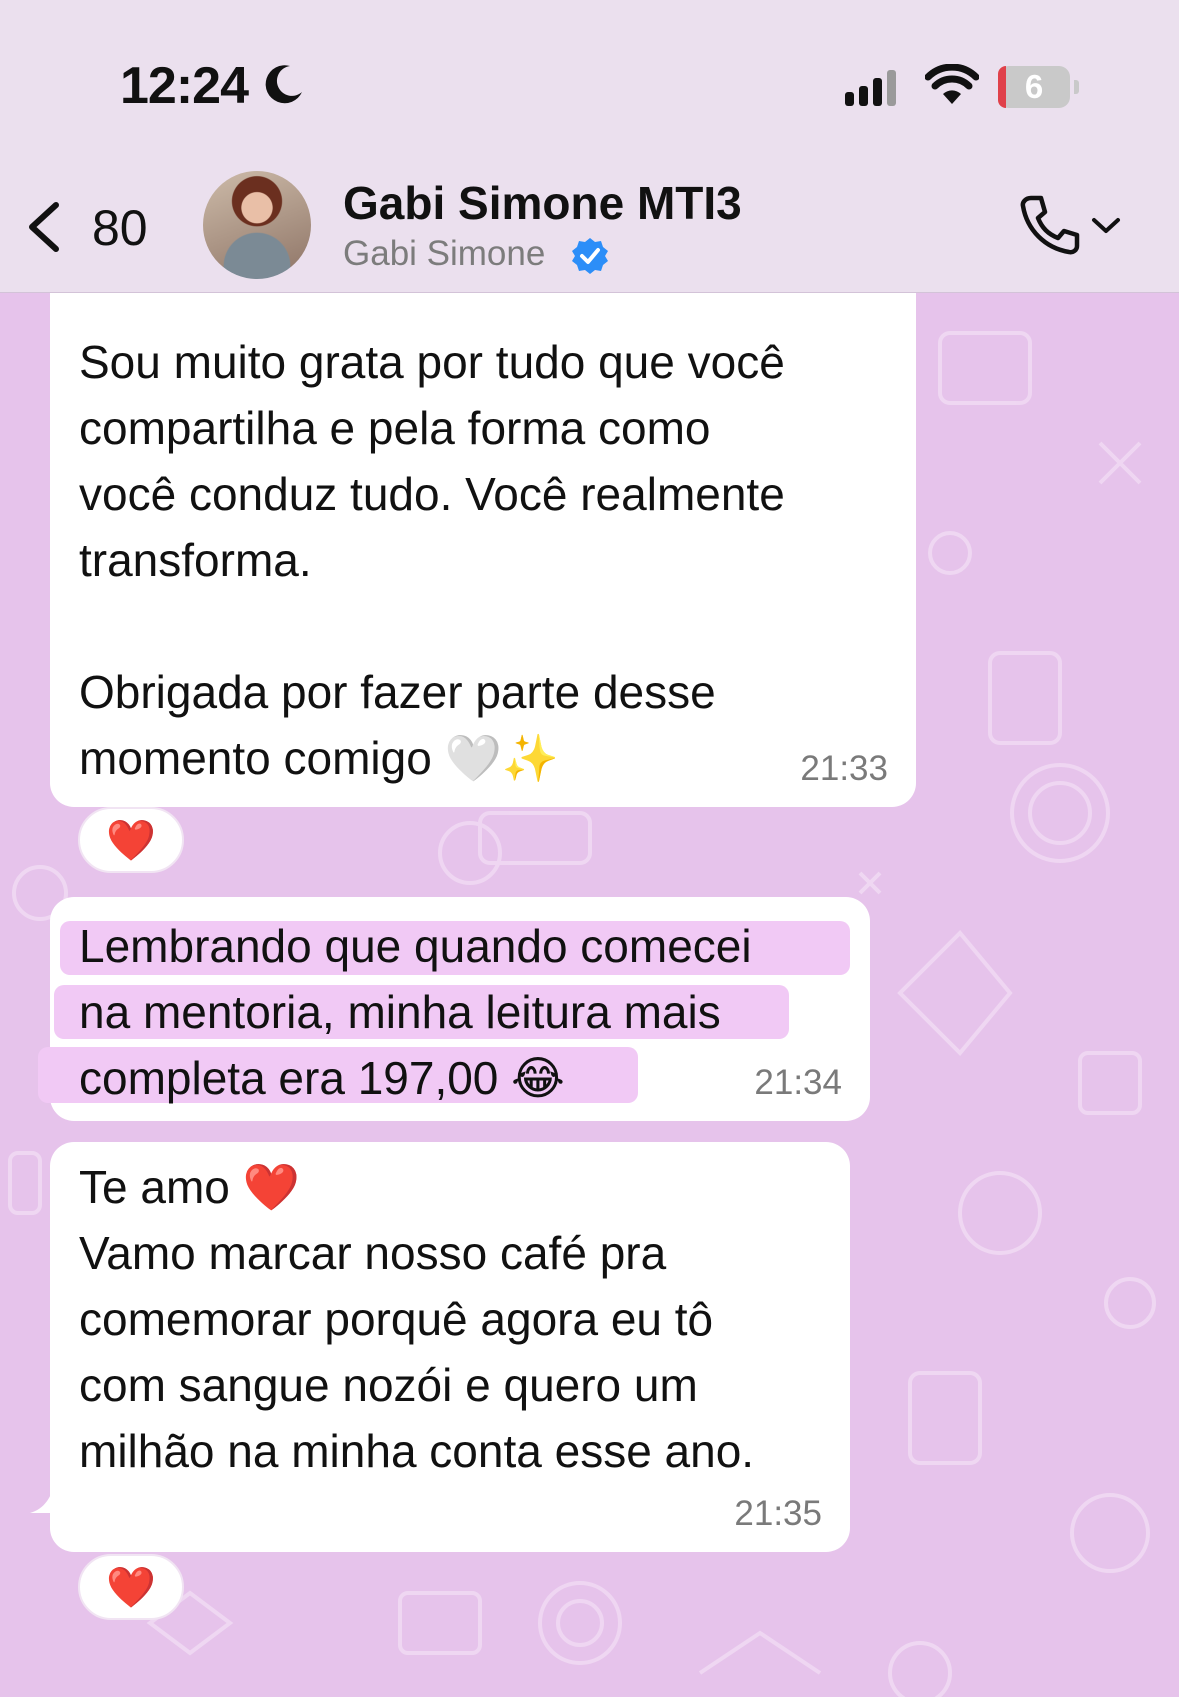 This screenshot has height=1697, width=1179. Describe the element at coordinates (415, 946) in the screenshot. I see `message-line: Lembrando que quando comecei` at that location.